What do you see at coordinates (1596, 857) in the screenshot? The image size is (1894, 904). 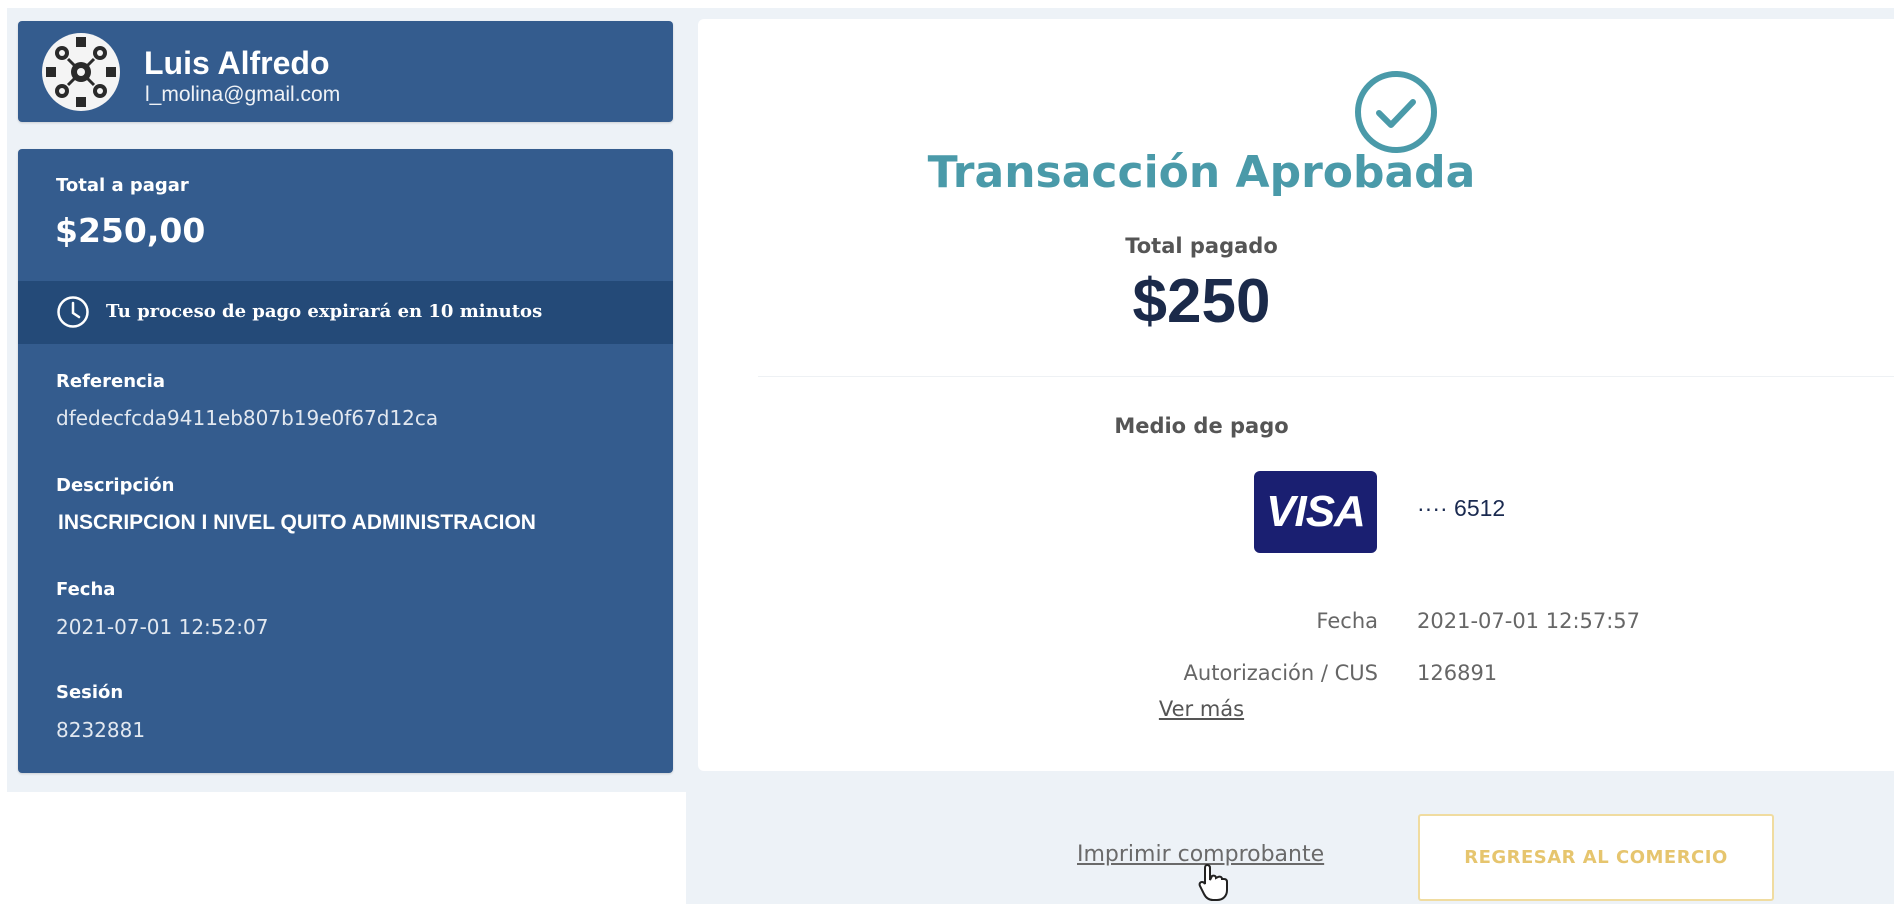 I see `return-to-merchant-button: REGRESAR AL COMERCIO` at bounding box center [1596, 857].